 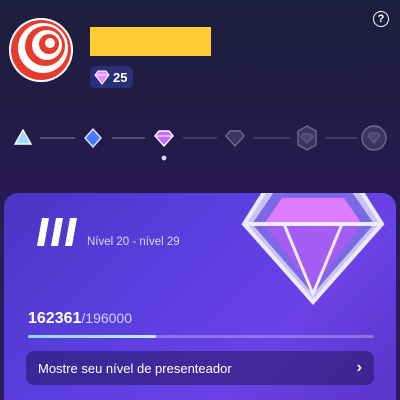 What do you see at coordinates (164, 139) in the screenshot?
I see `level-stage-3-icon` at bounding box center [164, 139].